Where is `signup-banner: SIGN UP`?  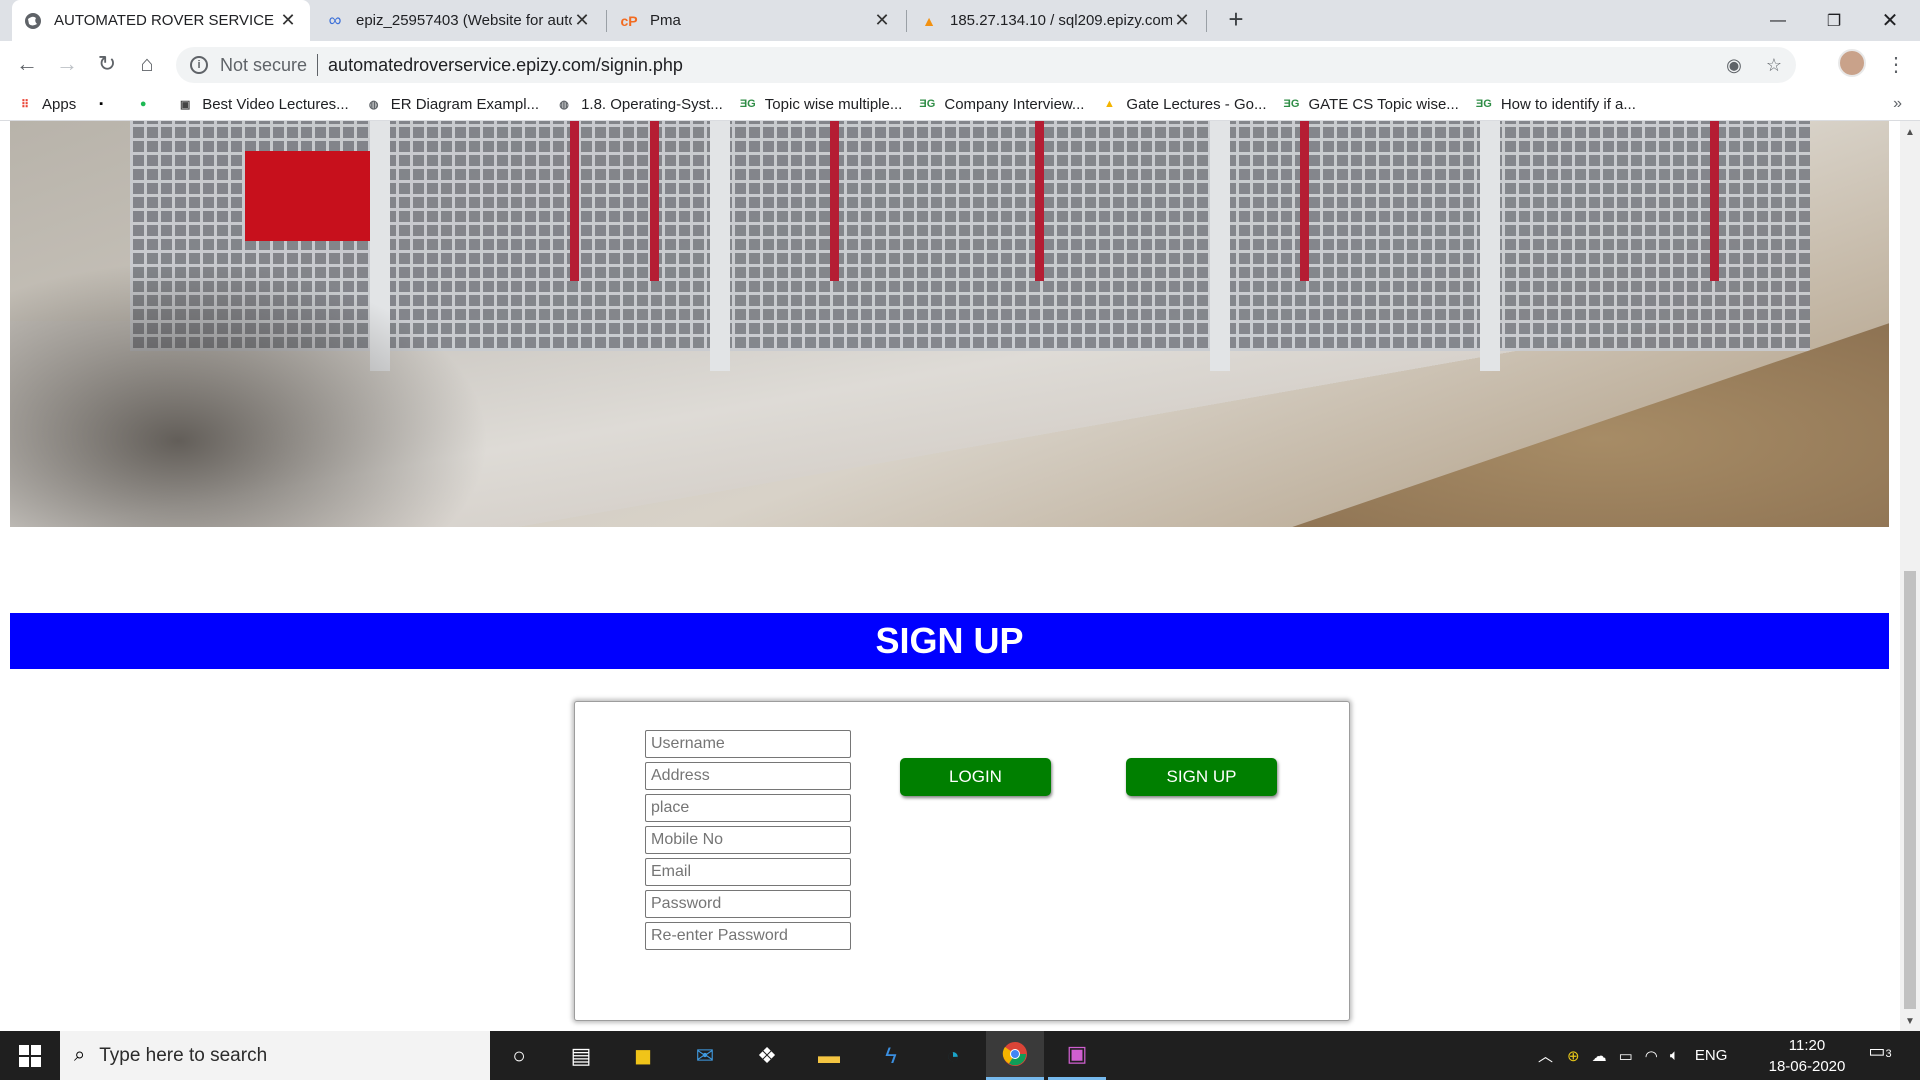
signup-banner: SIGN UP is located at coordinates (949, 641).